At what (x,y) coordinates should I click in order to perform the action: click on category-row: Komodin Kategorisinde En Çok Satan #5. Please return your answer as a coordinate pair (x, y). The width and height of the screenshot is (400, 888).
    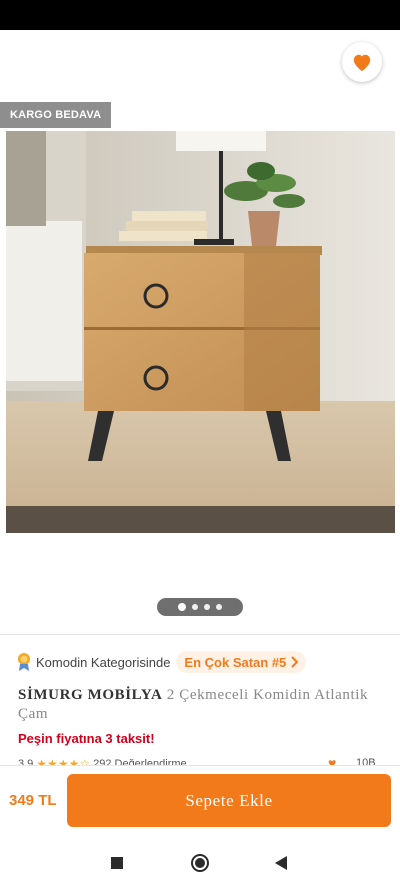
    Looking at the image, I should click on (161, 662).